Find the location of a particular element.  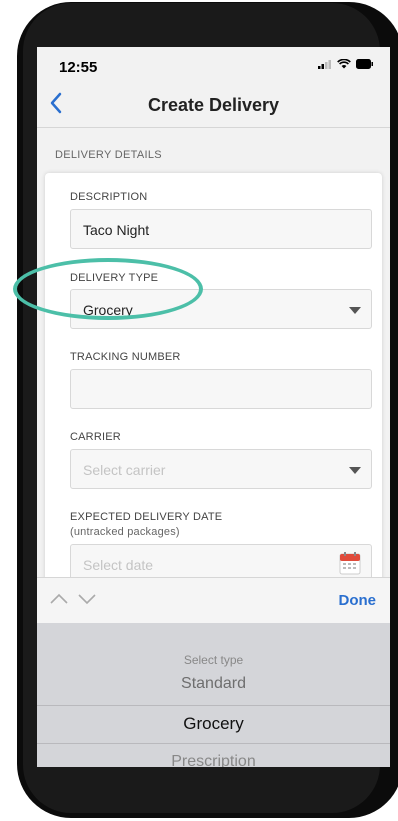

navigation-bar: Create Delivery is located at coordinates (213, 105).